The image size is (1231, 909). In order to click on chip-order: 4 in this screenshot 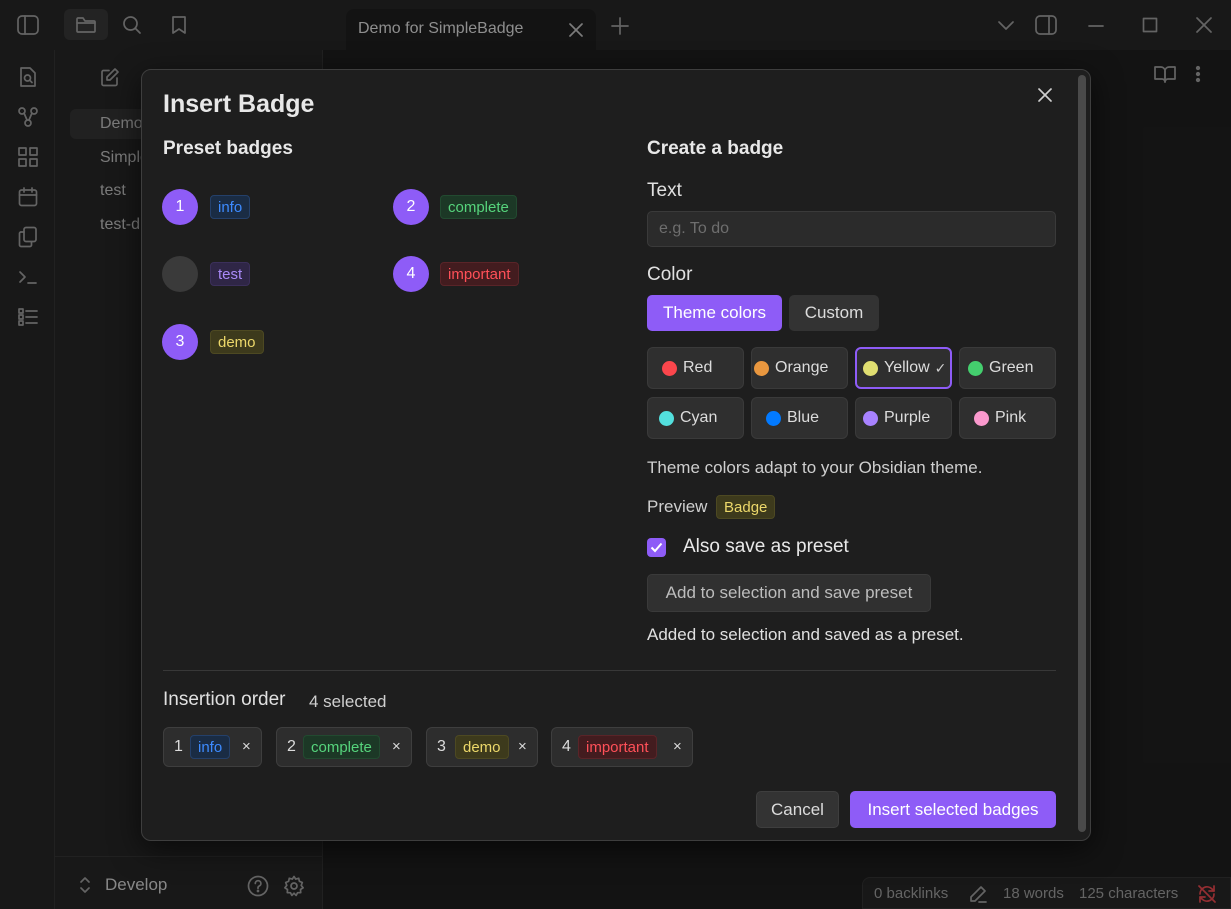, I will do `click(566, 746)`.